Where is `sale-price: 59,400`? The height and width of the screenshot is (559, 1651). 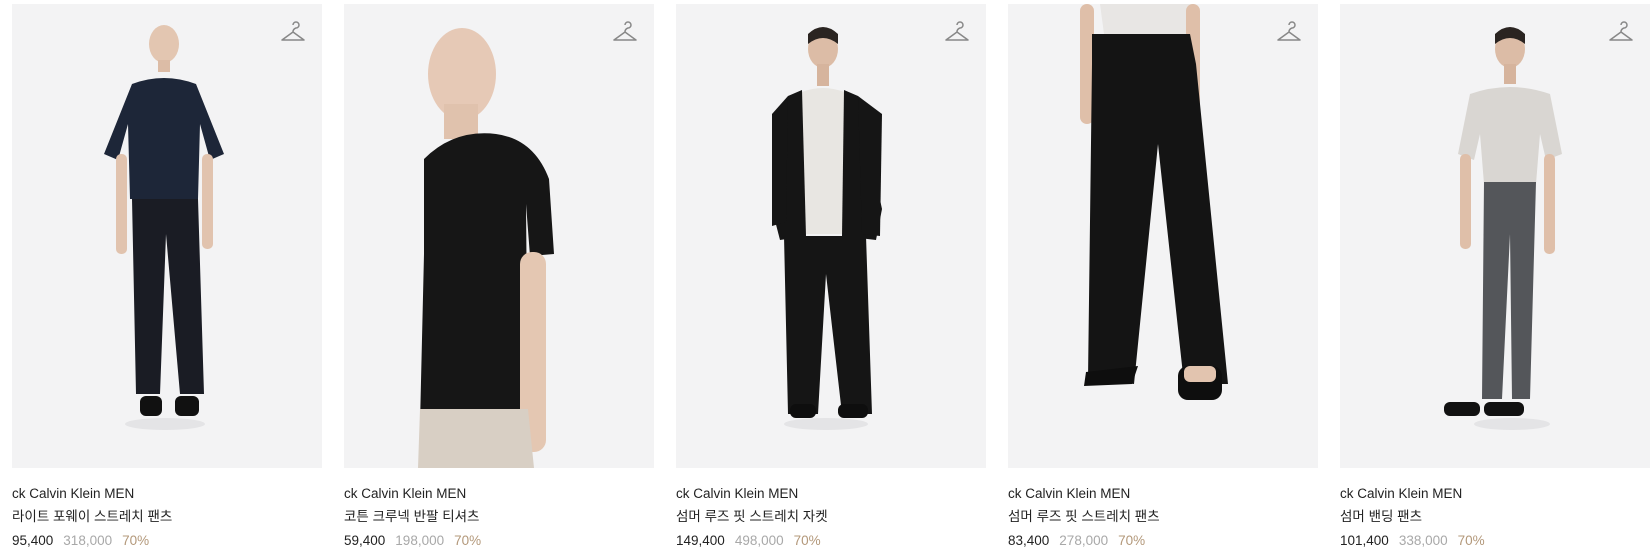 sale-price: 59,400 is located at coordinates (365, 540).